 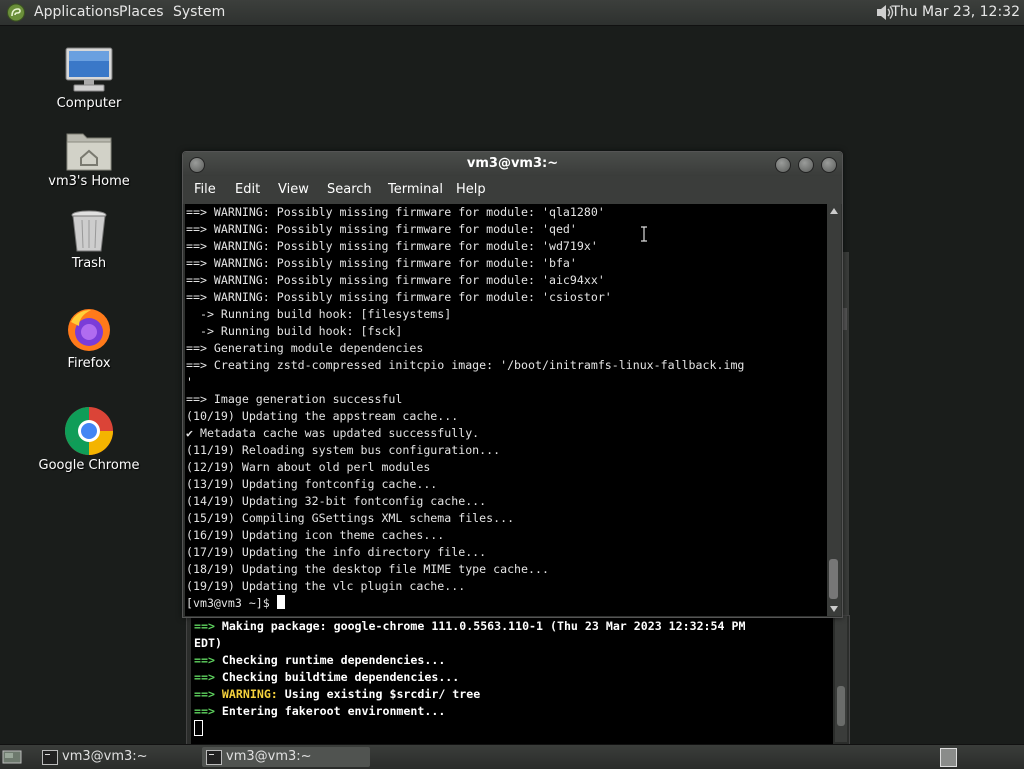 I want to click on places-menu: Places, so click(x=141, y=12).